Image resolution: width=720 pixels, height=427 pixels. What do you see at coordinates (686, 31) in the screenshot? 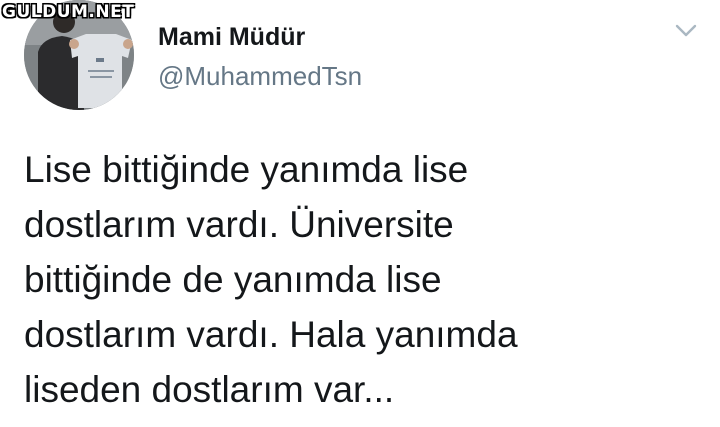
I see `chevron-down-icon` at bounding box center [686, 31].